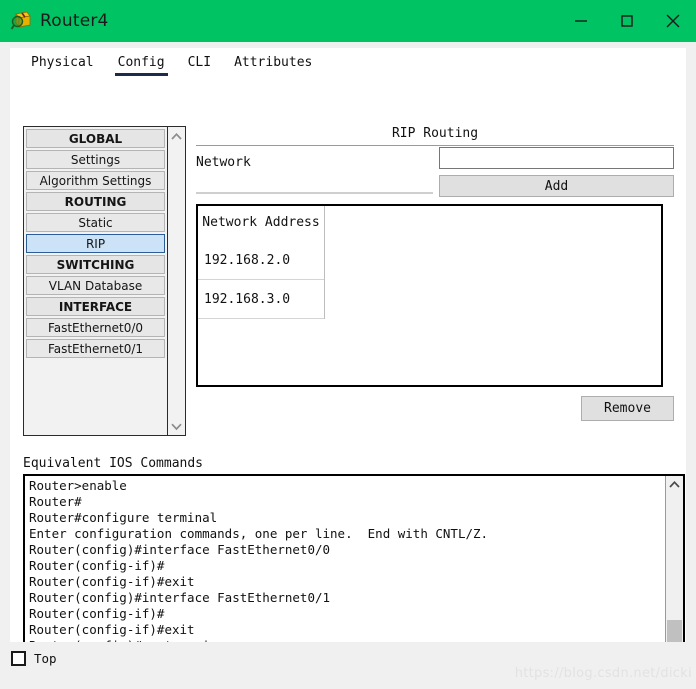 The image size is (696, 689). Describe the element at coordinates (95, 201) in the screenshot. I see `sidebar-group-routing: ROUTING` at that location.